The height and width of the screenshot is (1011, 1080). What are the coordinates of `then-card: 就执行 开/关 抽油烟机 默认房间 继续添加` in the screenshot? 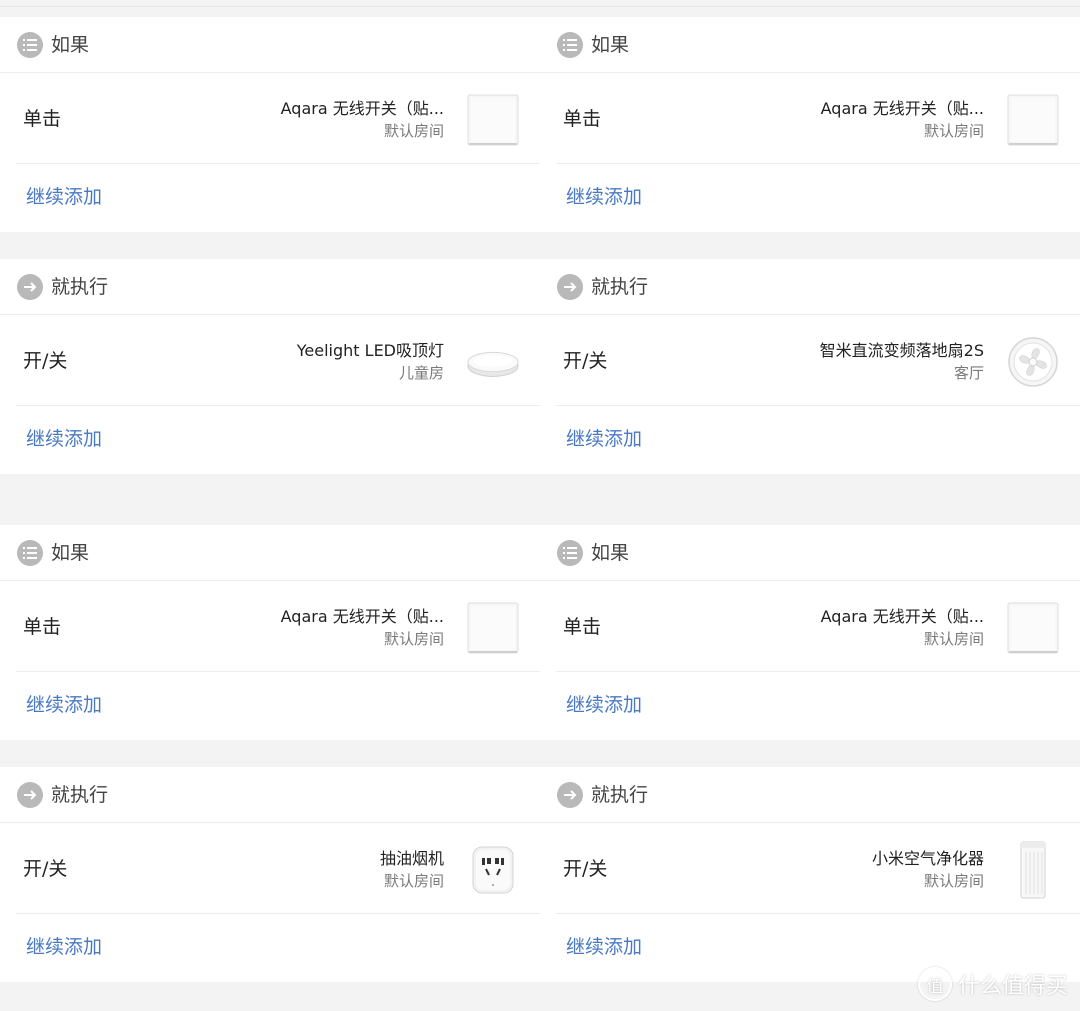 It's located at (270, 874).